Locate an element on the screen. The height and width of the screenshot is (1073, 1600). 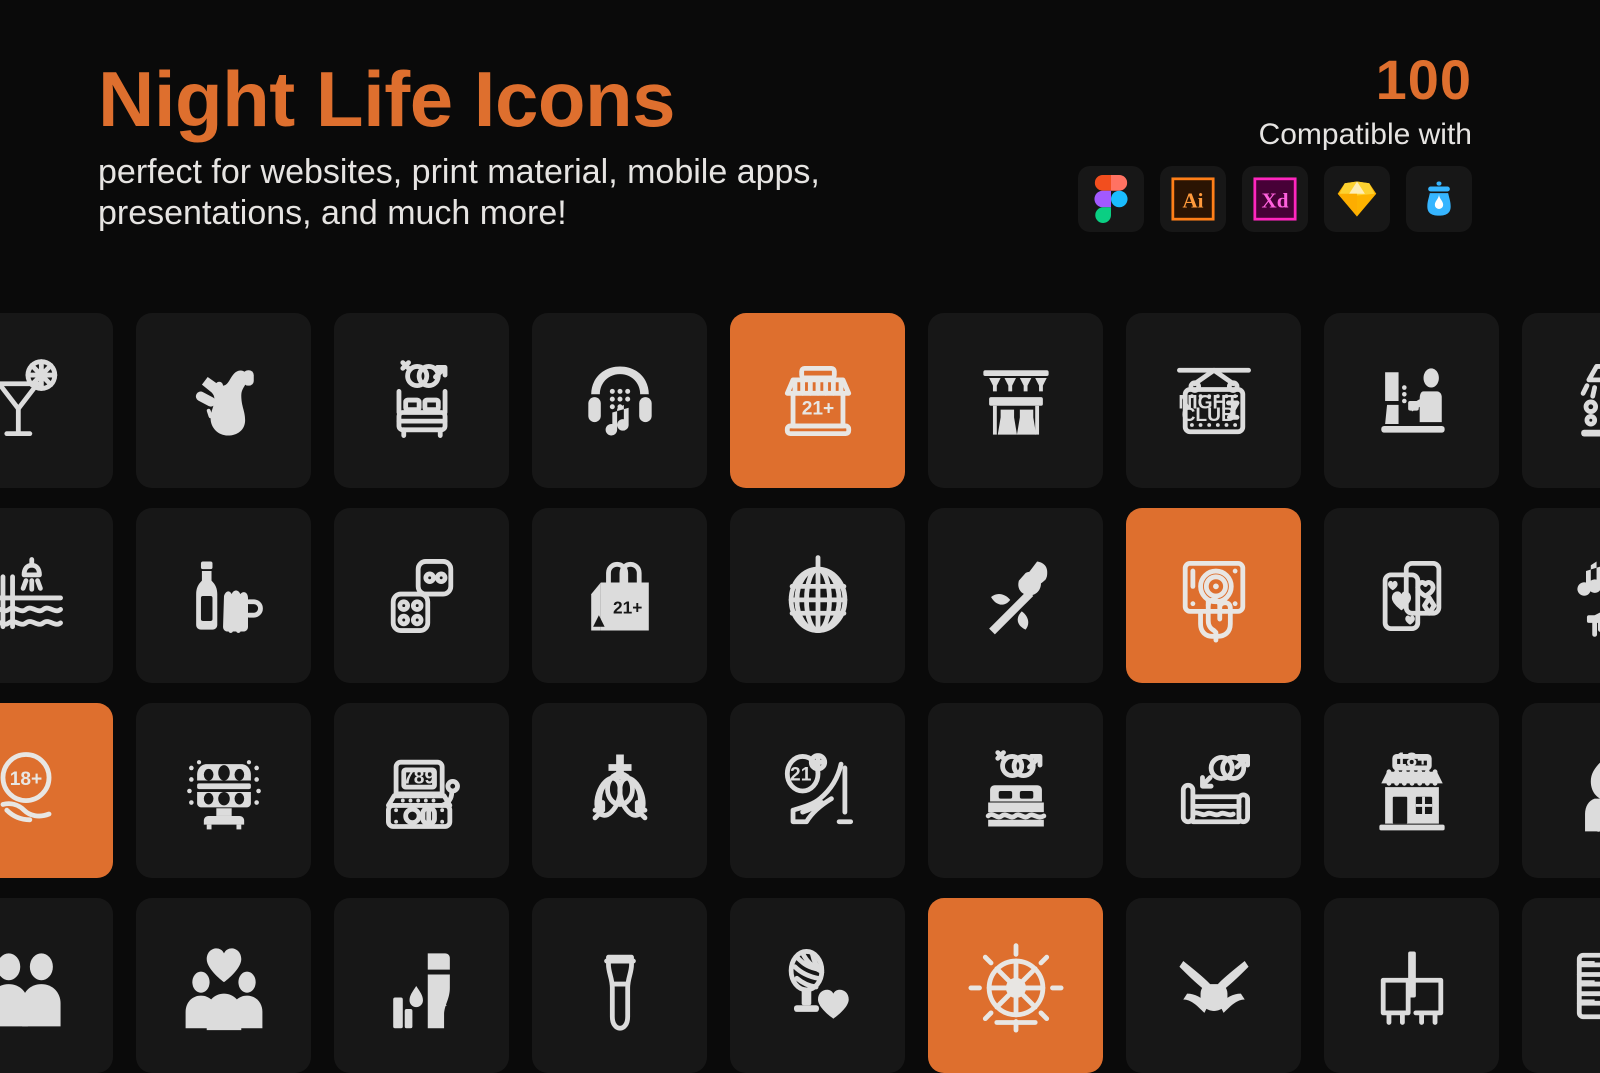
icon-tile-shop-21plus: 21+ is located at coordinates (817, 400).